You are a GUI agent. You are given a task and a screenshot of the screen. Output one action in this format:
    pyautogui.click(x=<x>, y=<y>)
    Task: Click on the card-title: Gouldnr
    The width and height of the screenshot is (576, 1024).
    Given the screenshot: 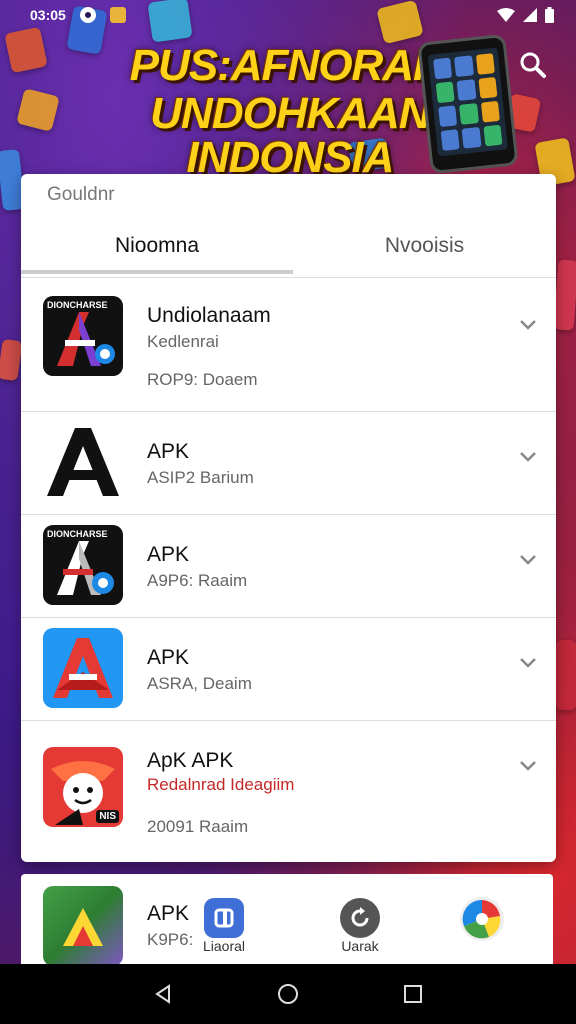 What is the action you would take?
    pyautogui.click(x=81, y=194)
    